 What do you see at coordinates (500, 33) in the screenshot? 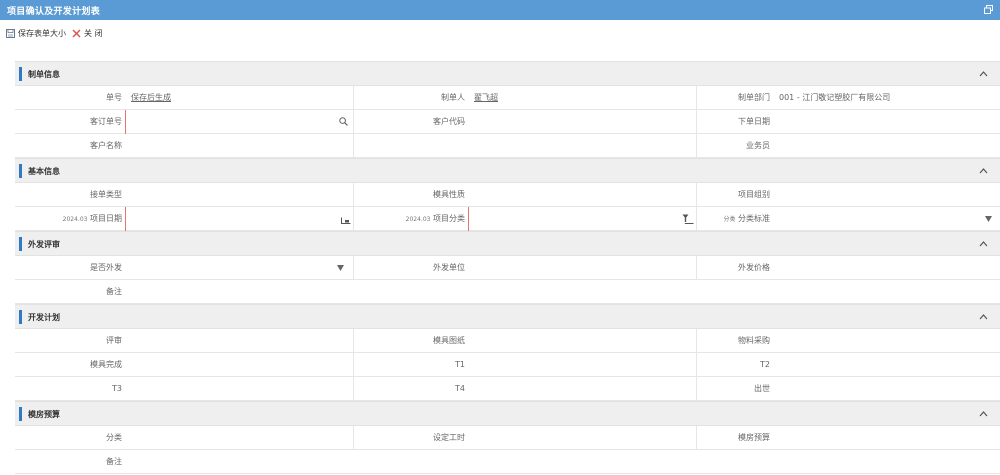
I see `toolbar: 保存表单大小 关 闭` at bounding box center [500, 33].